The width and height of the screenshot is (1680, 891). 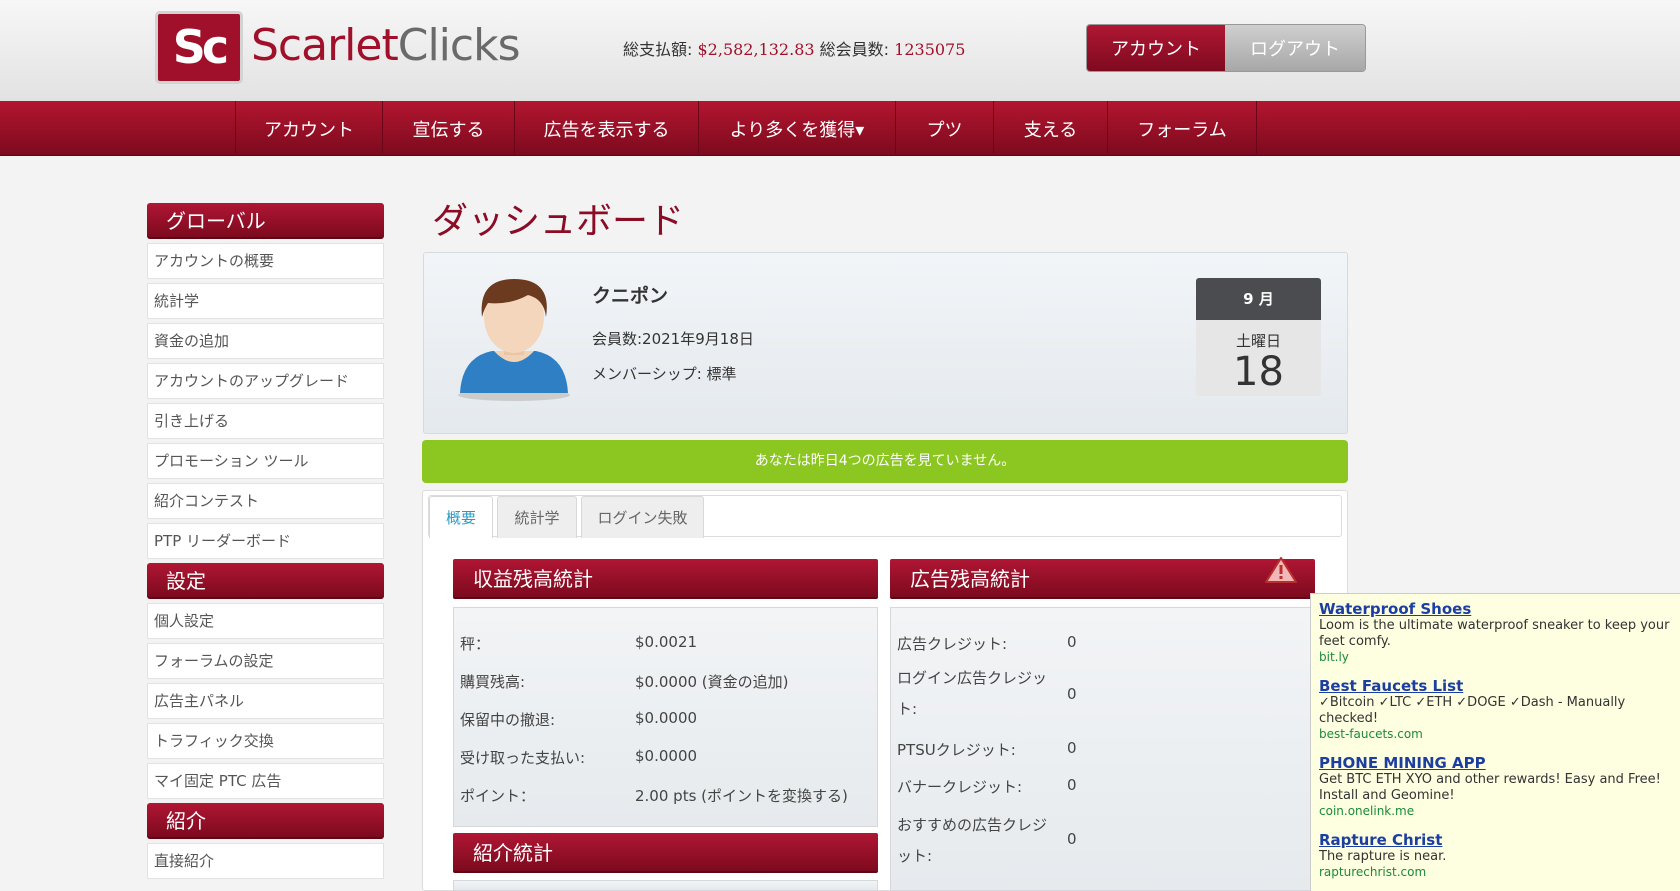 I want to click on sidebar-item-forum-settings: フォーラムの設定, so click(x=265, y=661).